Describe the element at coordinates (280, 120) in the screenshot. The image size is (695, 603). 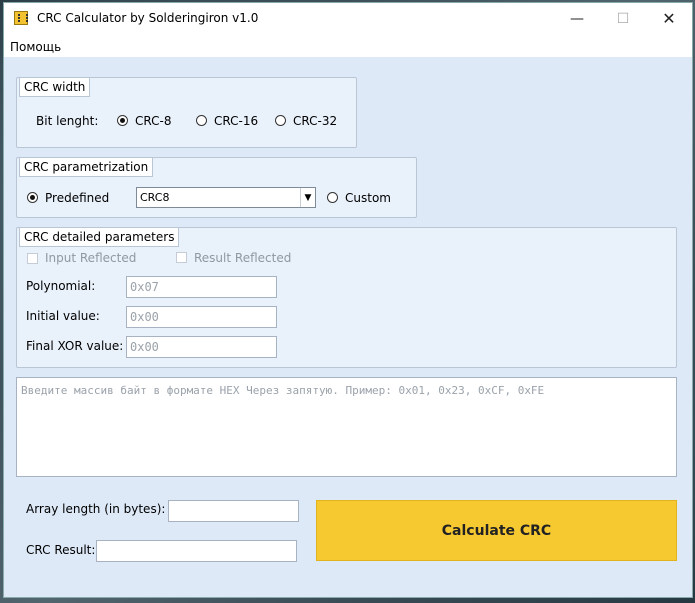
I see `crc32-radio` at that location.